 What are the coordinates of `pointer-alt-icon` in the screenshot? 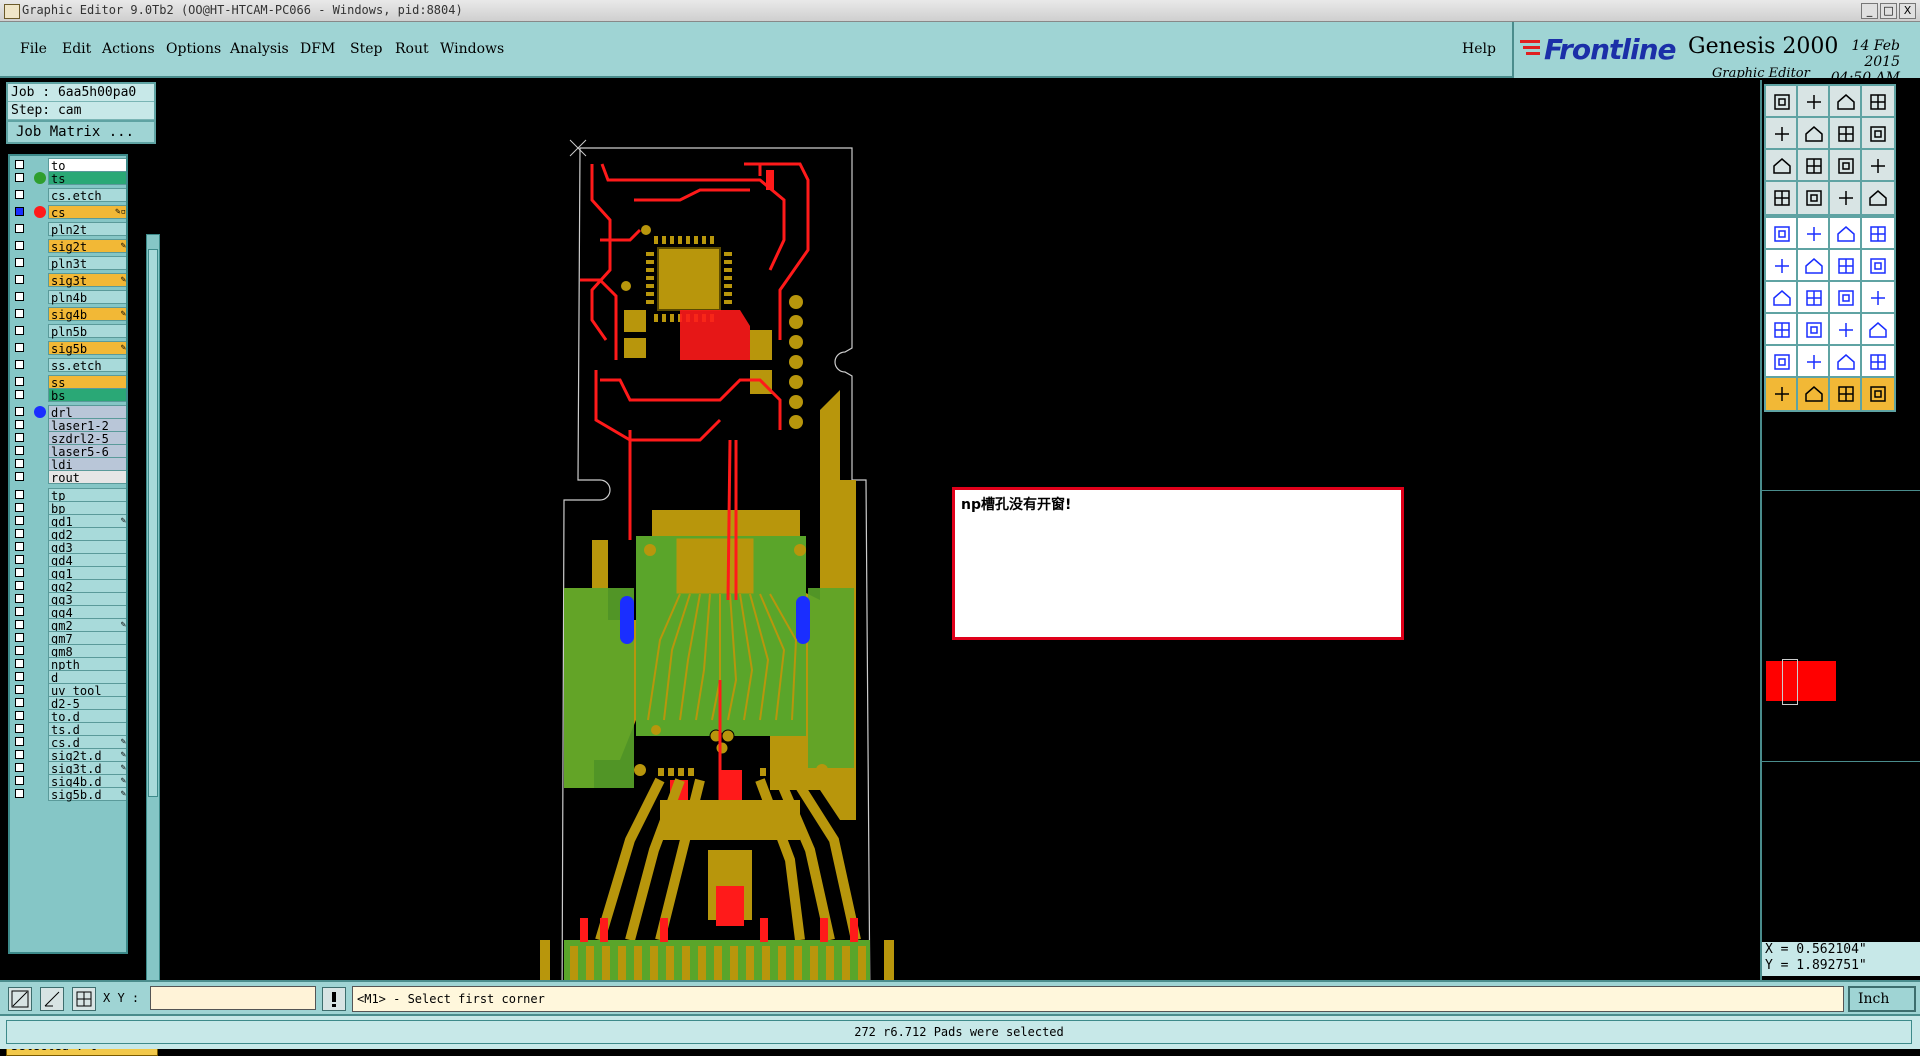 It's located at (1846, 394).